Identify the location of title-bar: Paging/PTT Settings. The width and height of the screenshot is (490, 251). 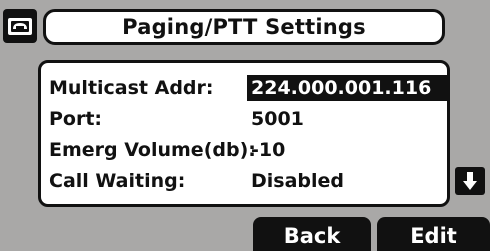
(244, 27).